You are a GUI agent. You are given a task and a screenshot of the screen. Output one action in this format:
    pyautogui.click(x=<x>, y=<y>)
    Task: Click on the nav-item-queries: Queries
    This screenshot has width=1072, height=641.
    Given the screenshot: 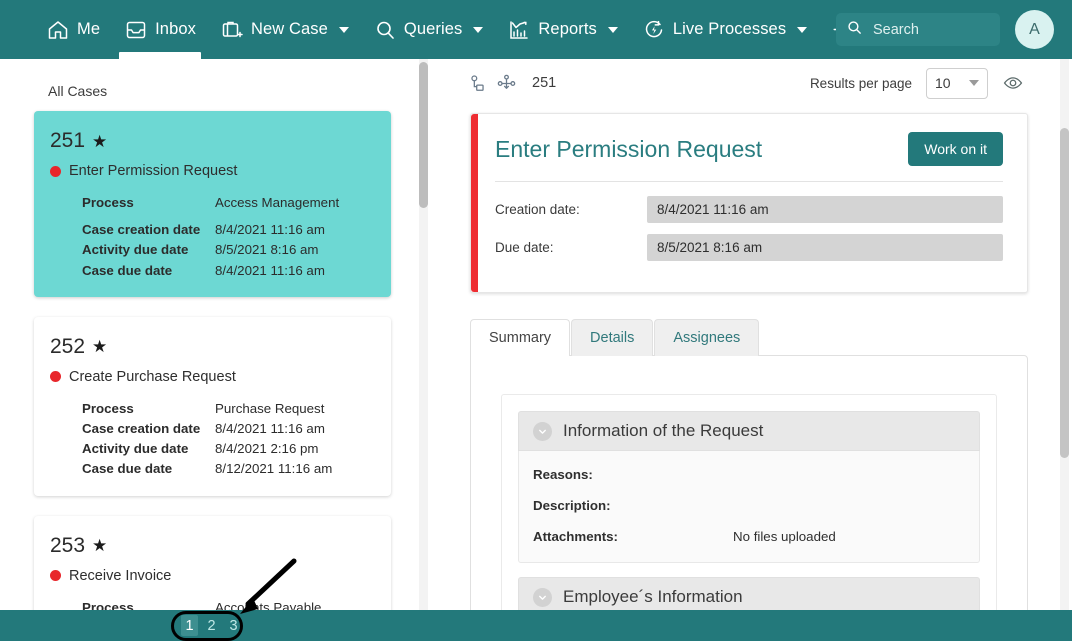 What is the action you would take?
    pyautogui.click(x=428, y=29)
    